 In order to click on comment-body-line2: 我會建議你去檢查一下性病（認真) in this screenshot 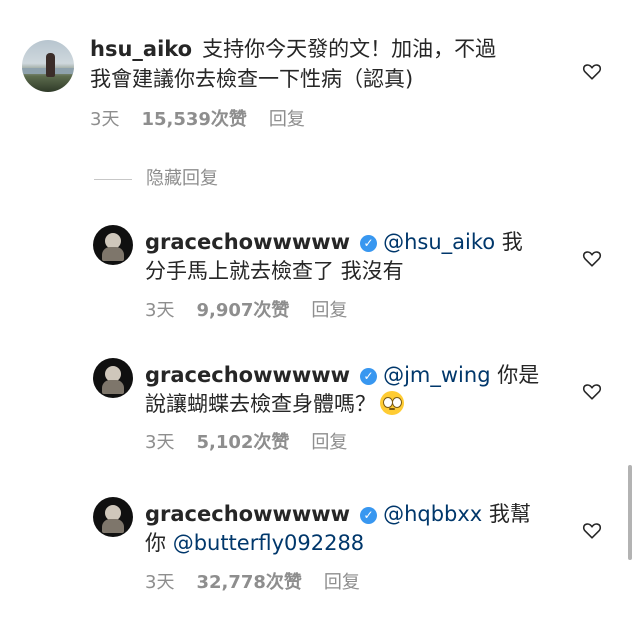, I will do `click(252, 79)`.